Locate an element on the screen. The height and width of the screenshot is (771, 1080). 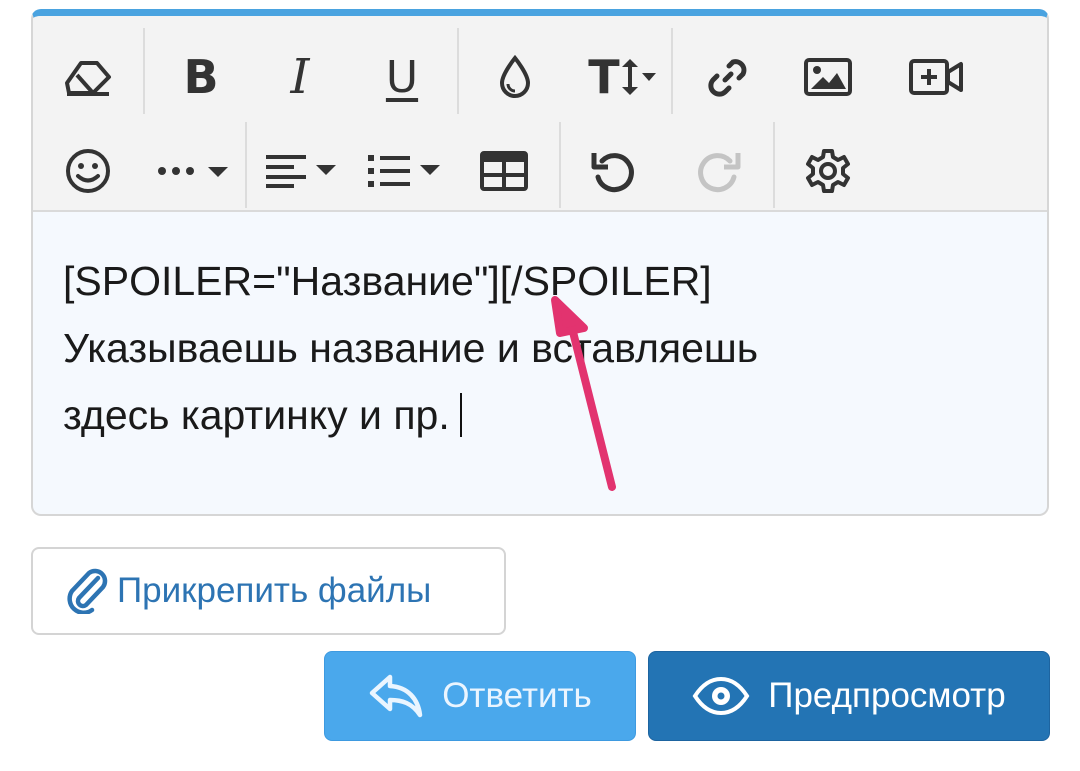
bold-button: B is located at coordinates (201, 77).